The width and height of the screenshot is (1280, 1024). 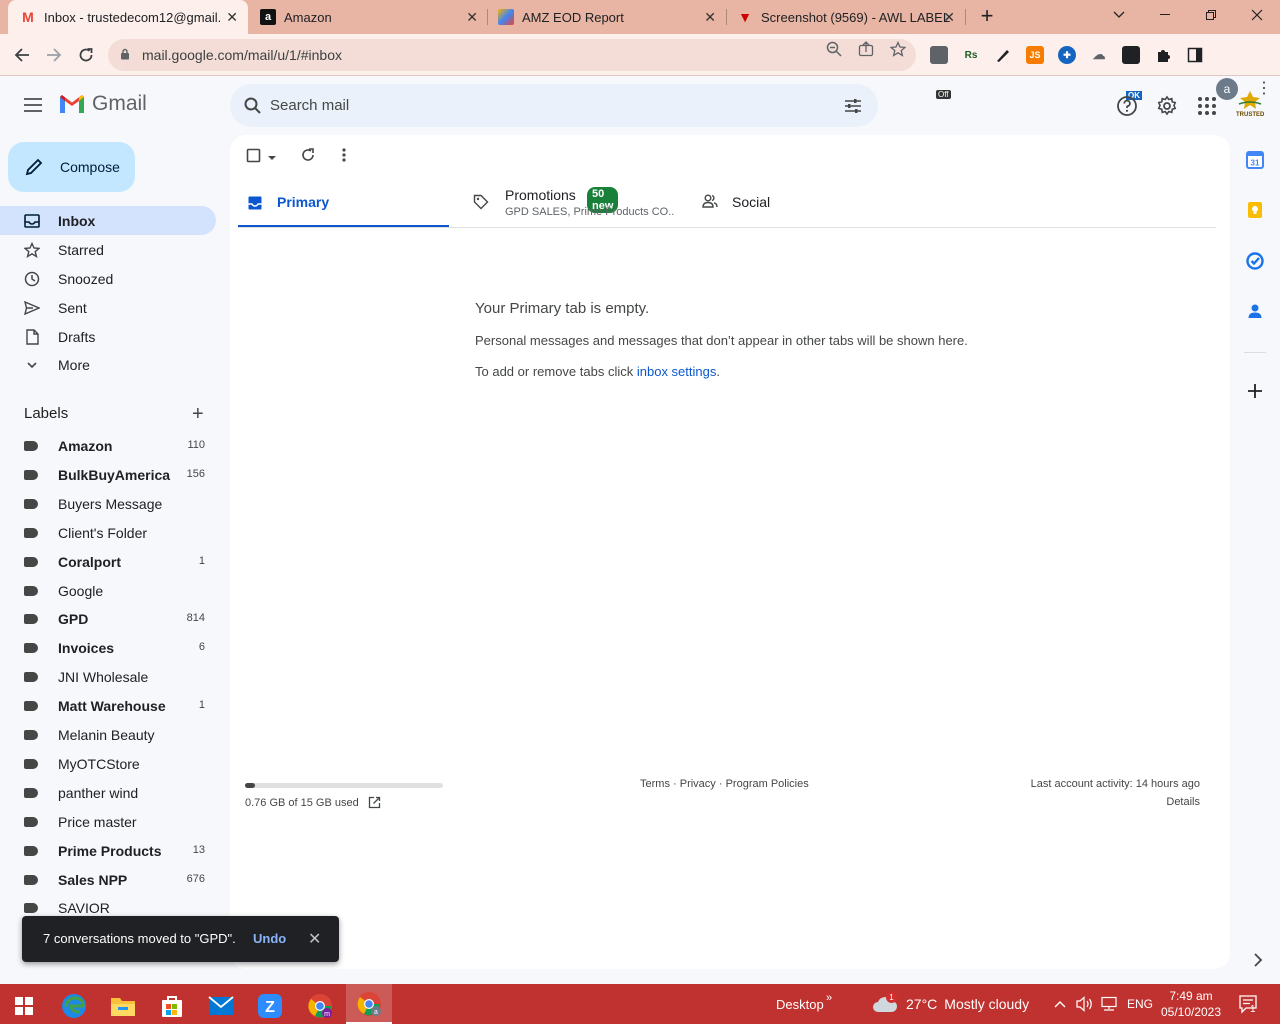 I want to click on nav-item-more: More, so click(x=108, y=364).